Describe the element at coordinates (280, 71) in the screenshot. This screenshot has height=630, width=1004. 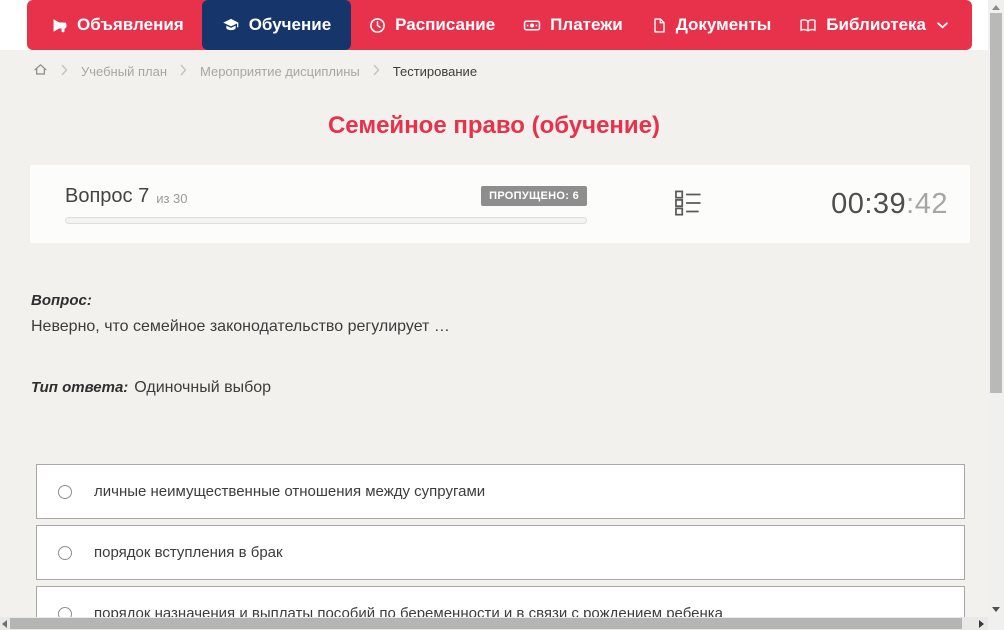
I see `breadcrumb-item-discipline-event: Мероприятие дисциплины` at that location.